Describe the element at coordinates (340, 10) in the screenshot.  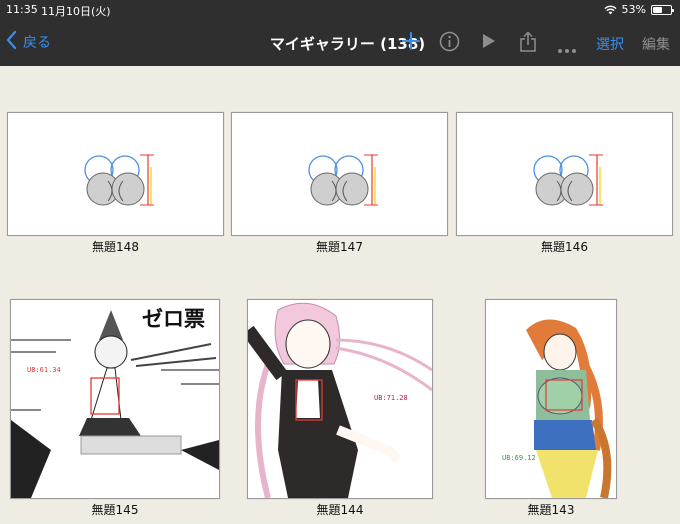
I see `status-bar: 11:35 11月10日(火) 53%` at that location.